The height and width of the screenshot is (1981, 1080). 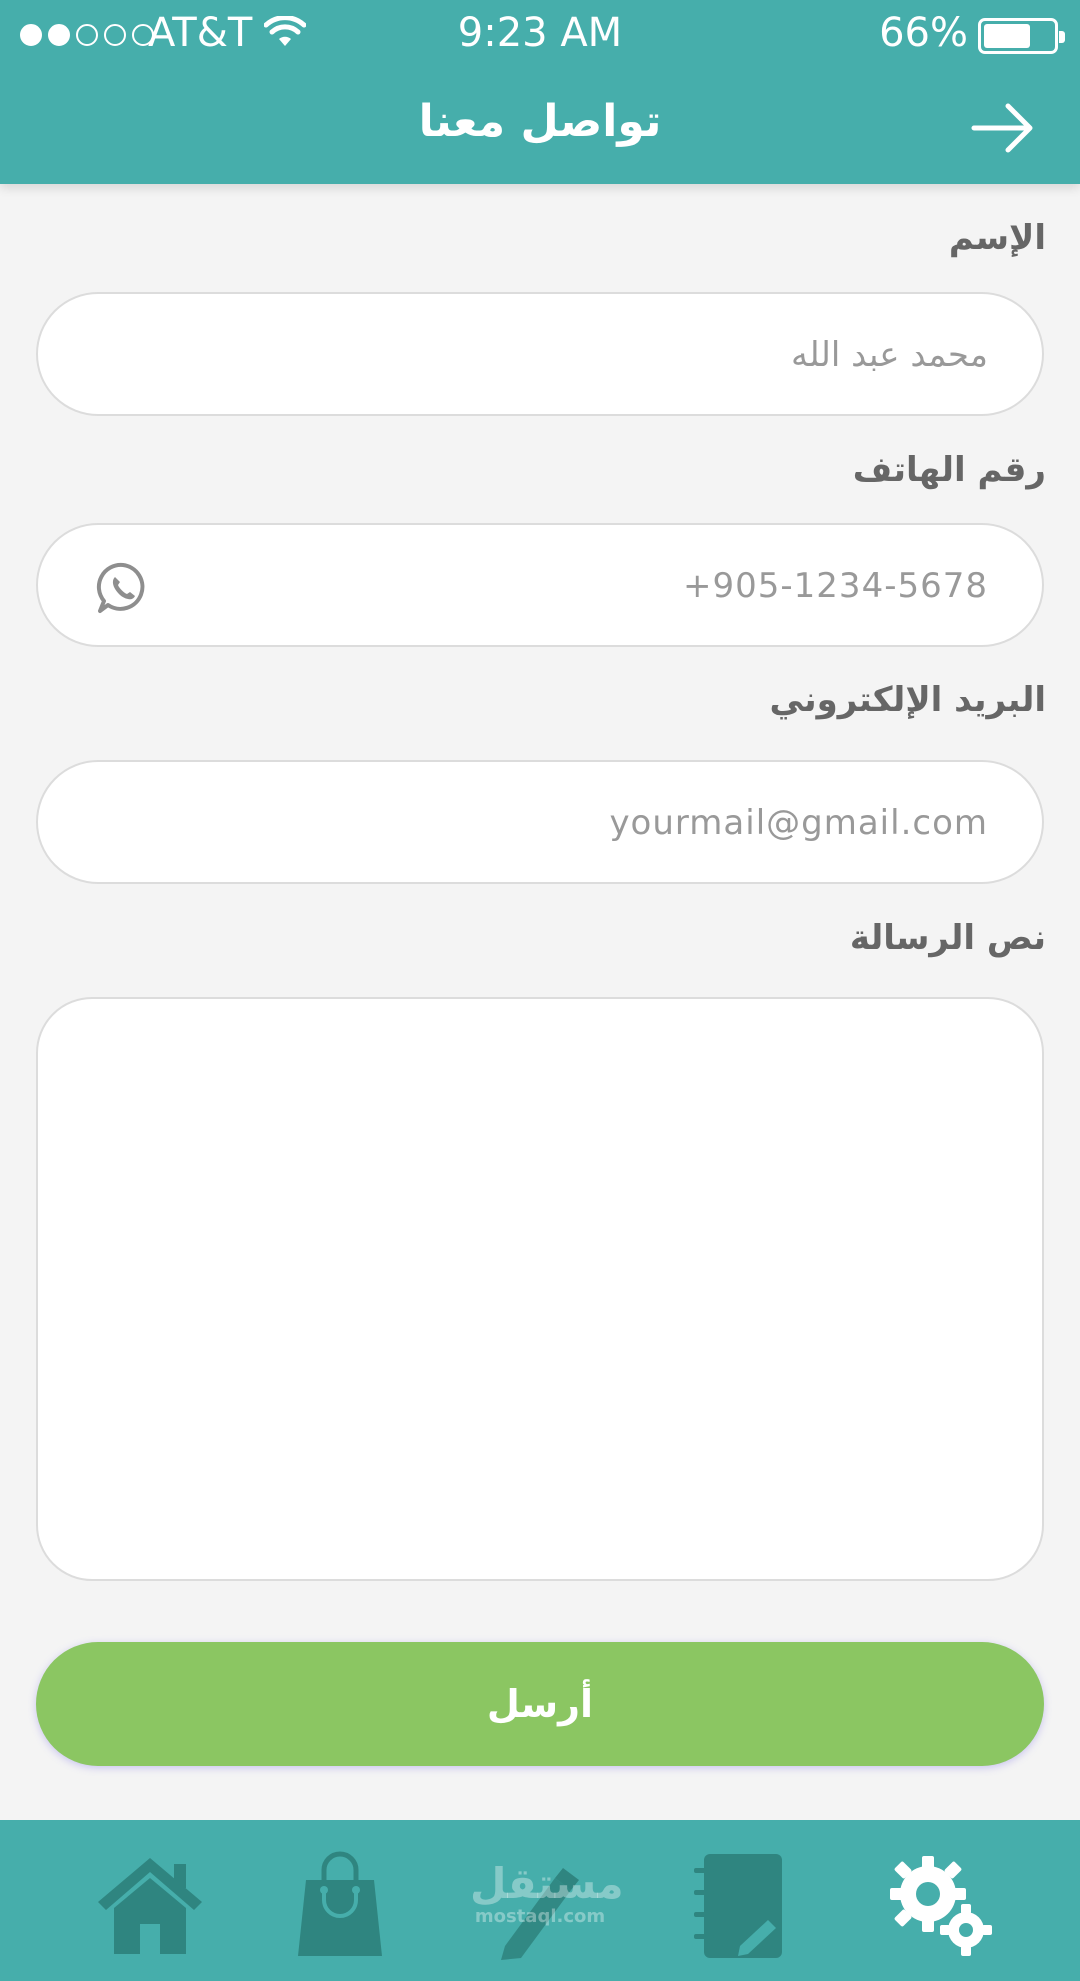 What do you see at coordinates (540, 1704) in the screenshot?
I see `send-button: أرسل` at bounding box center [540, 1704].